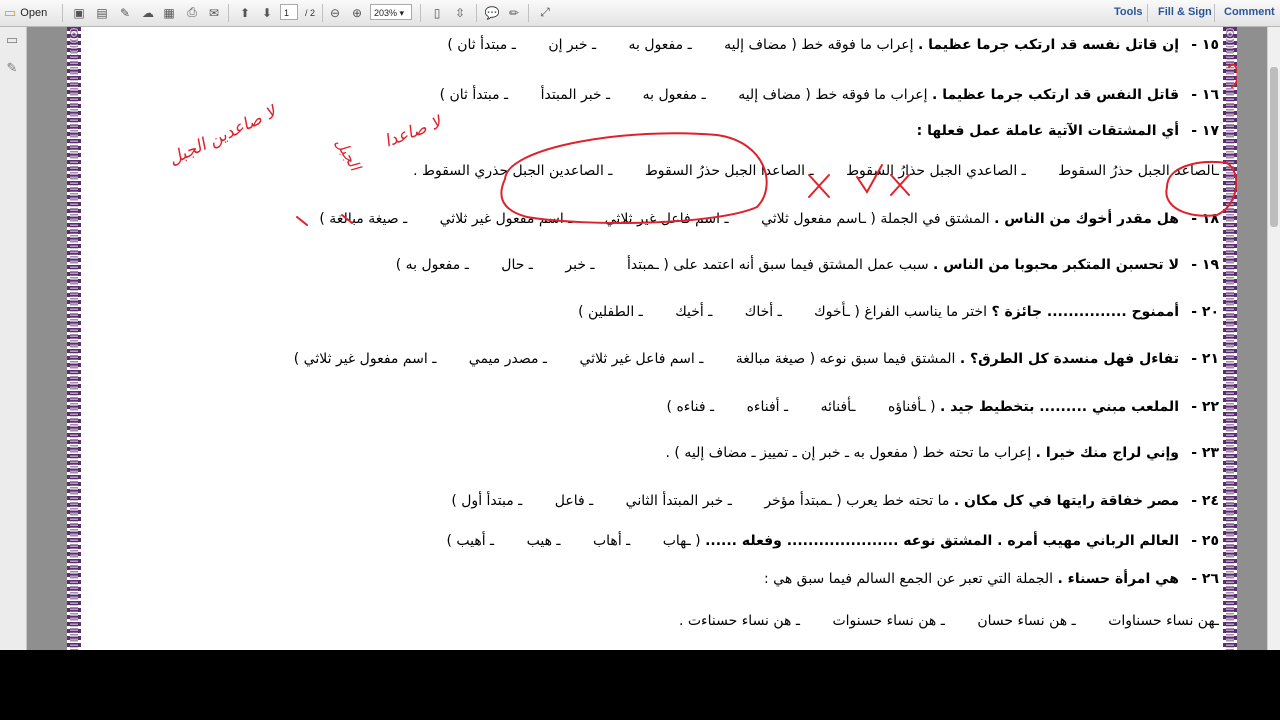 Image resolution: width=1280 pixels, height=720 pixels. I want to click on answer-option: ـ هن نساء حسان, so click(1026, 621).